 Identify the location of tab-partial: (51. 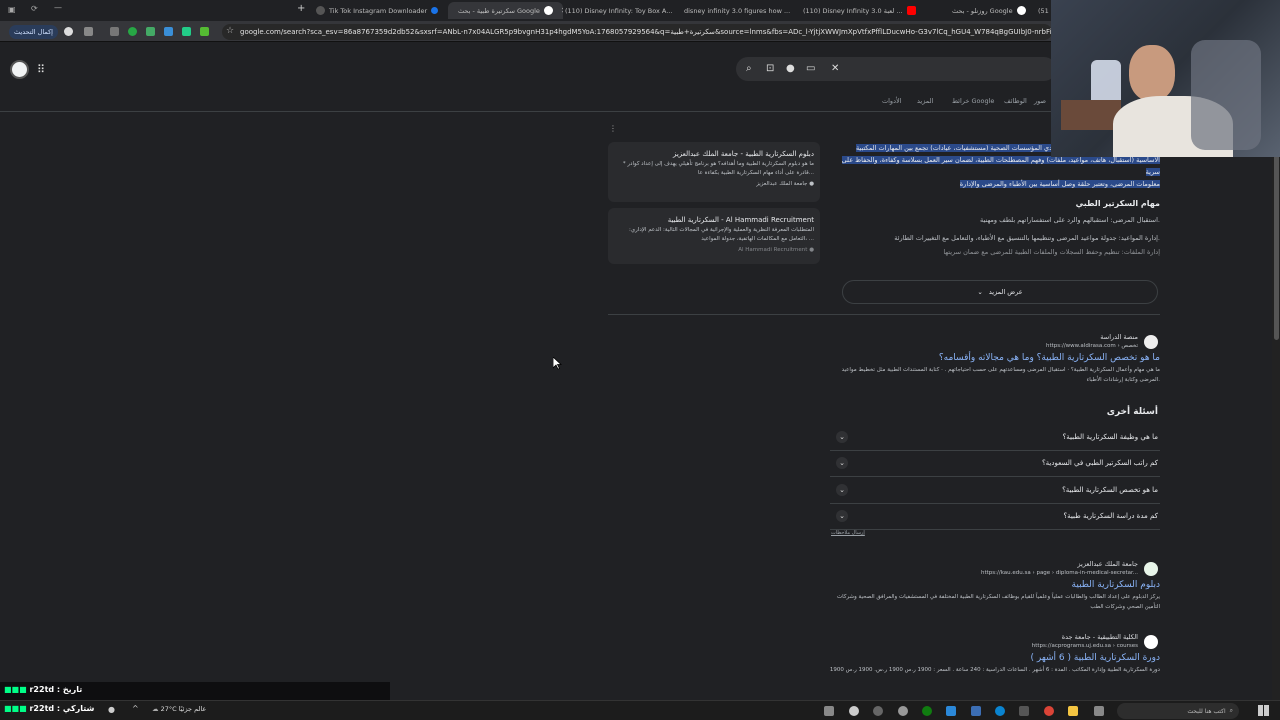
(1044, 10).